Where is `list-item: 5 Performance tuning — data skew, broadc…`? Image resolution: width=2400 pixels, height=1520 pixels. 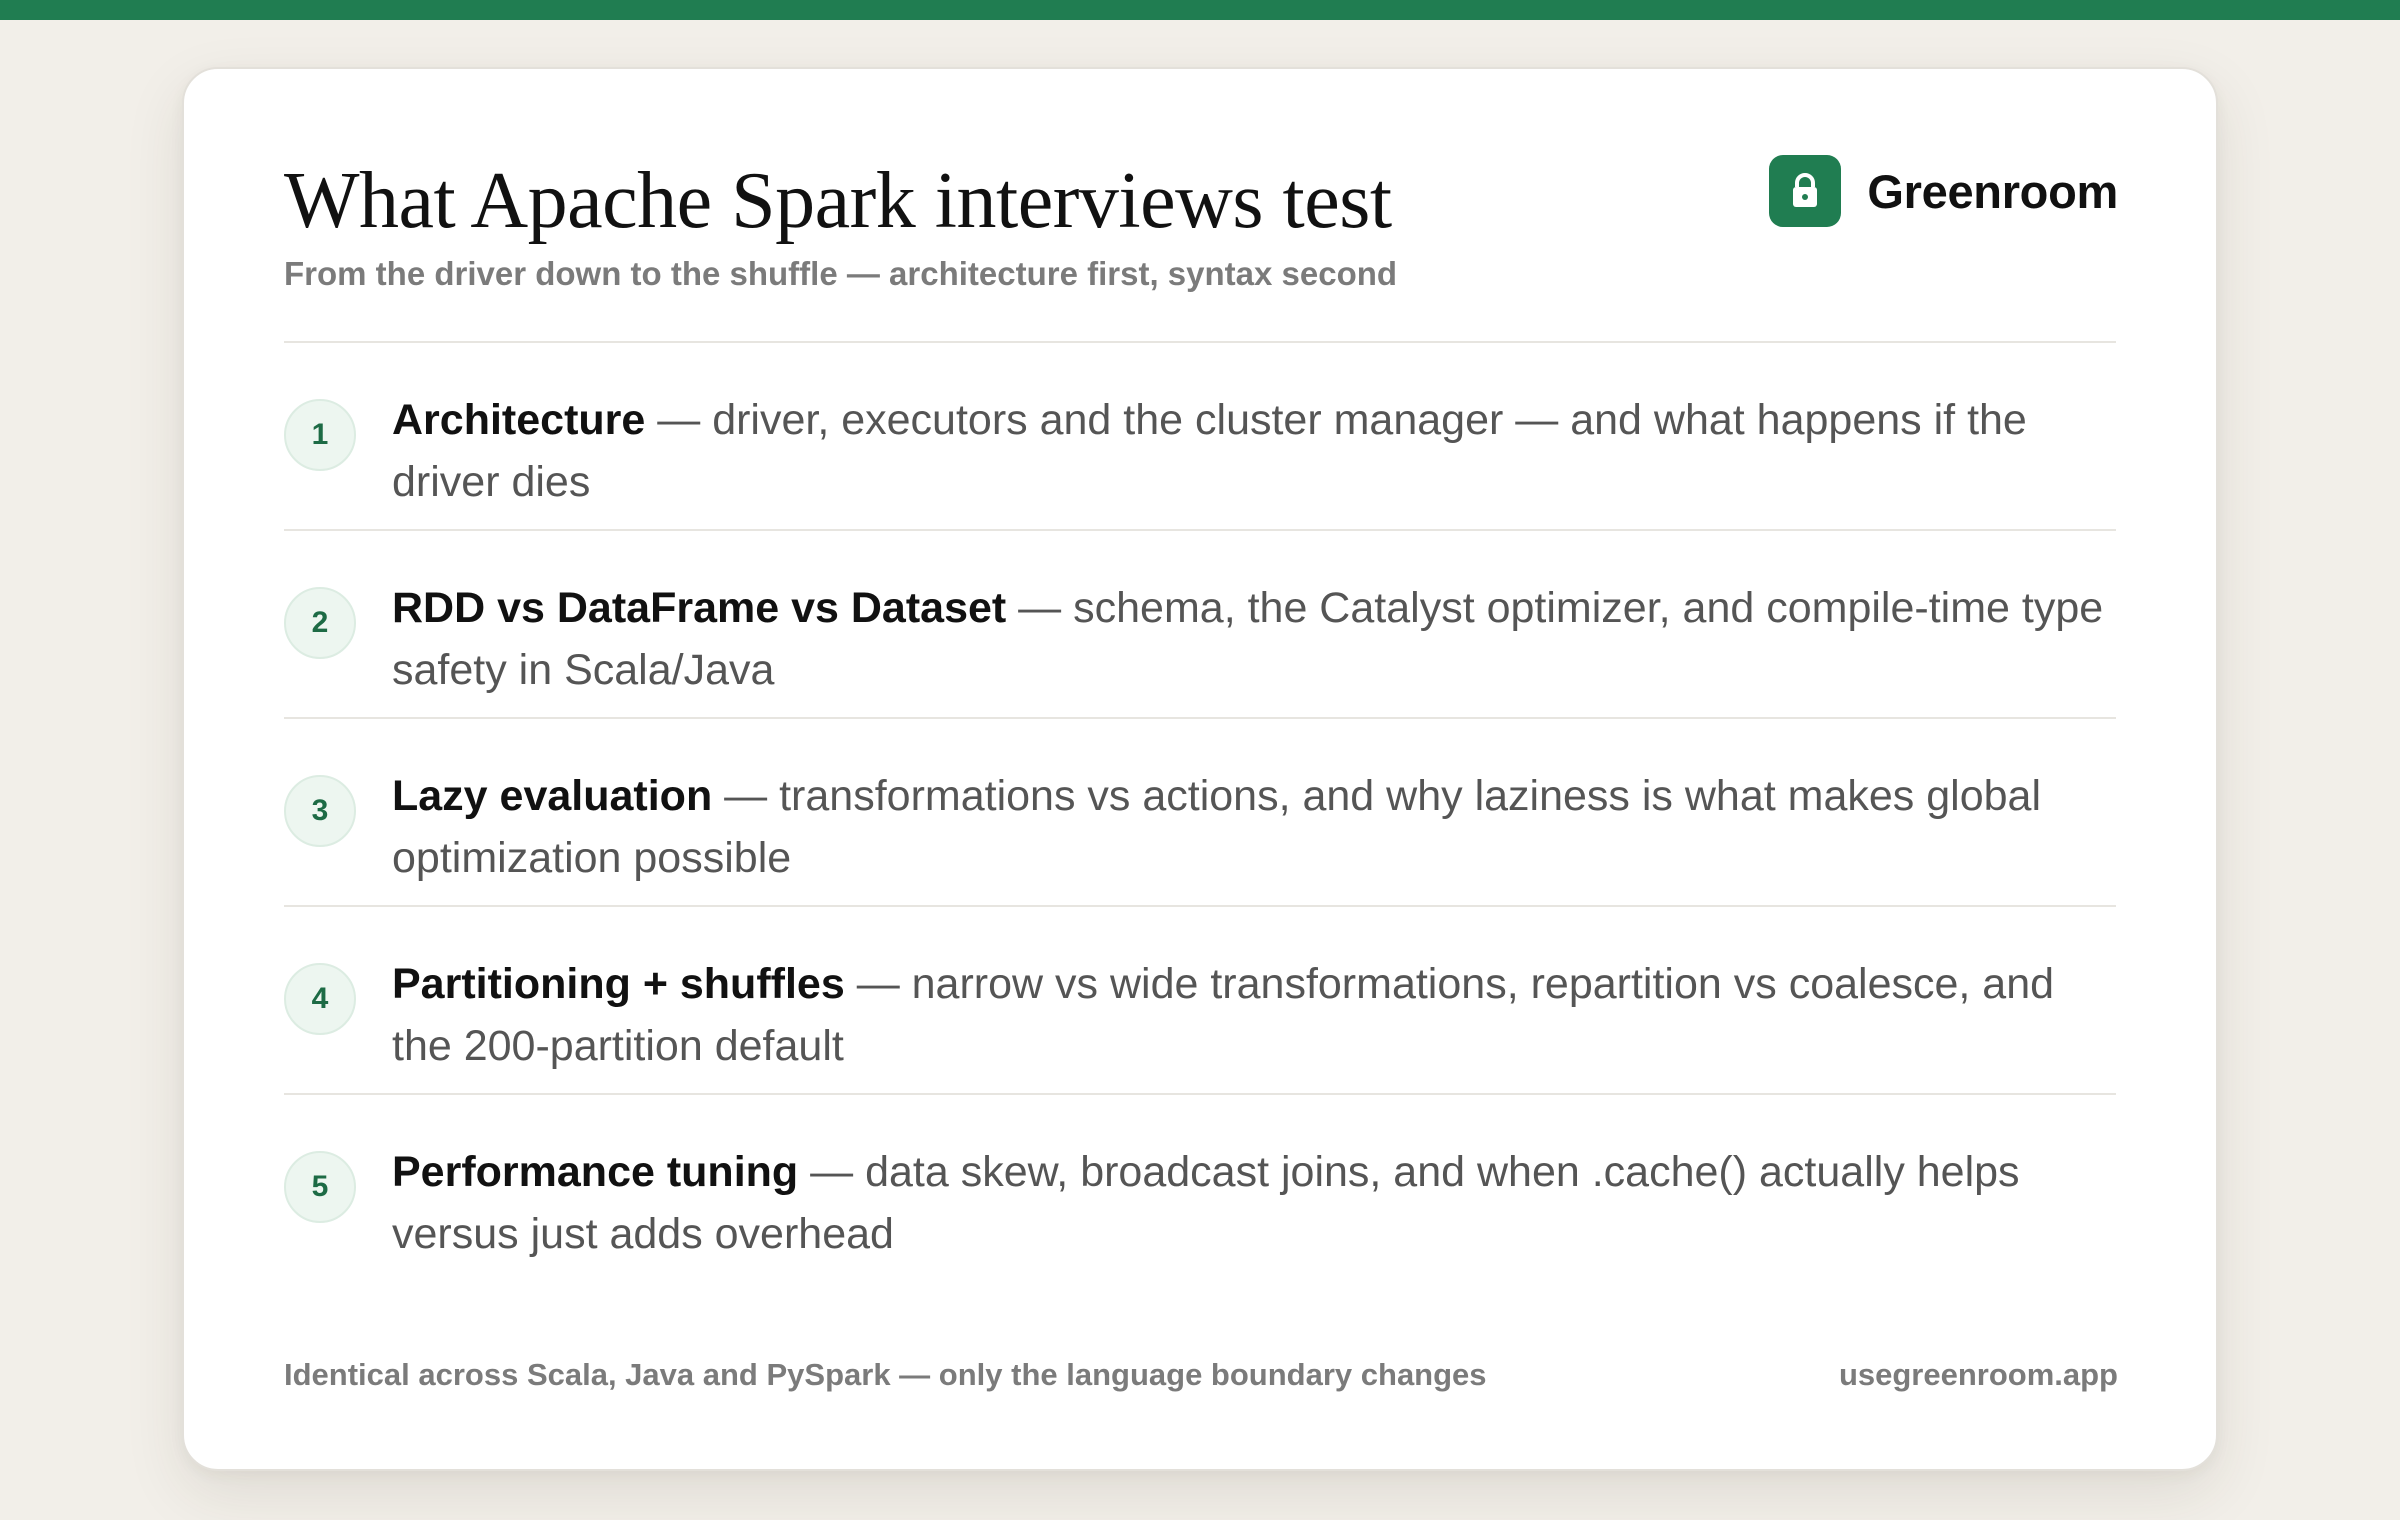 list-item: 5 Performance tuning — data skew, broadc… is located at coordinates (1200, 1189).